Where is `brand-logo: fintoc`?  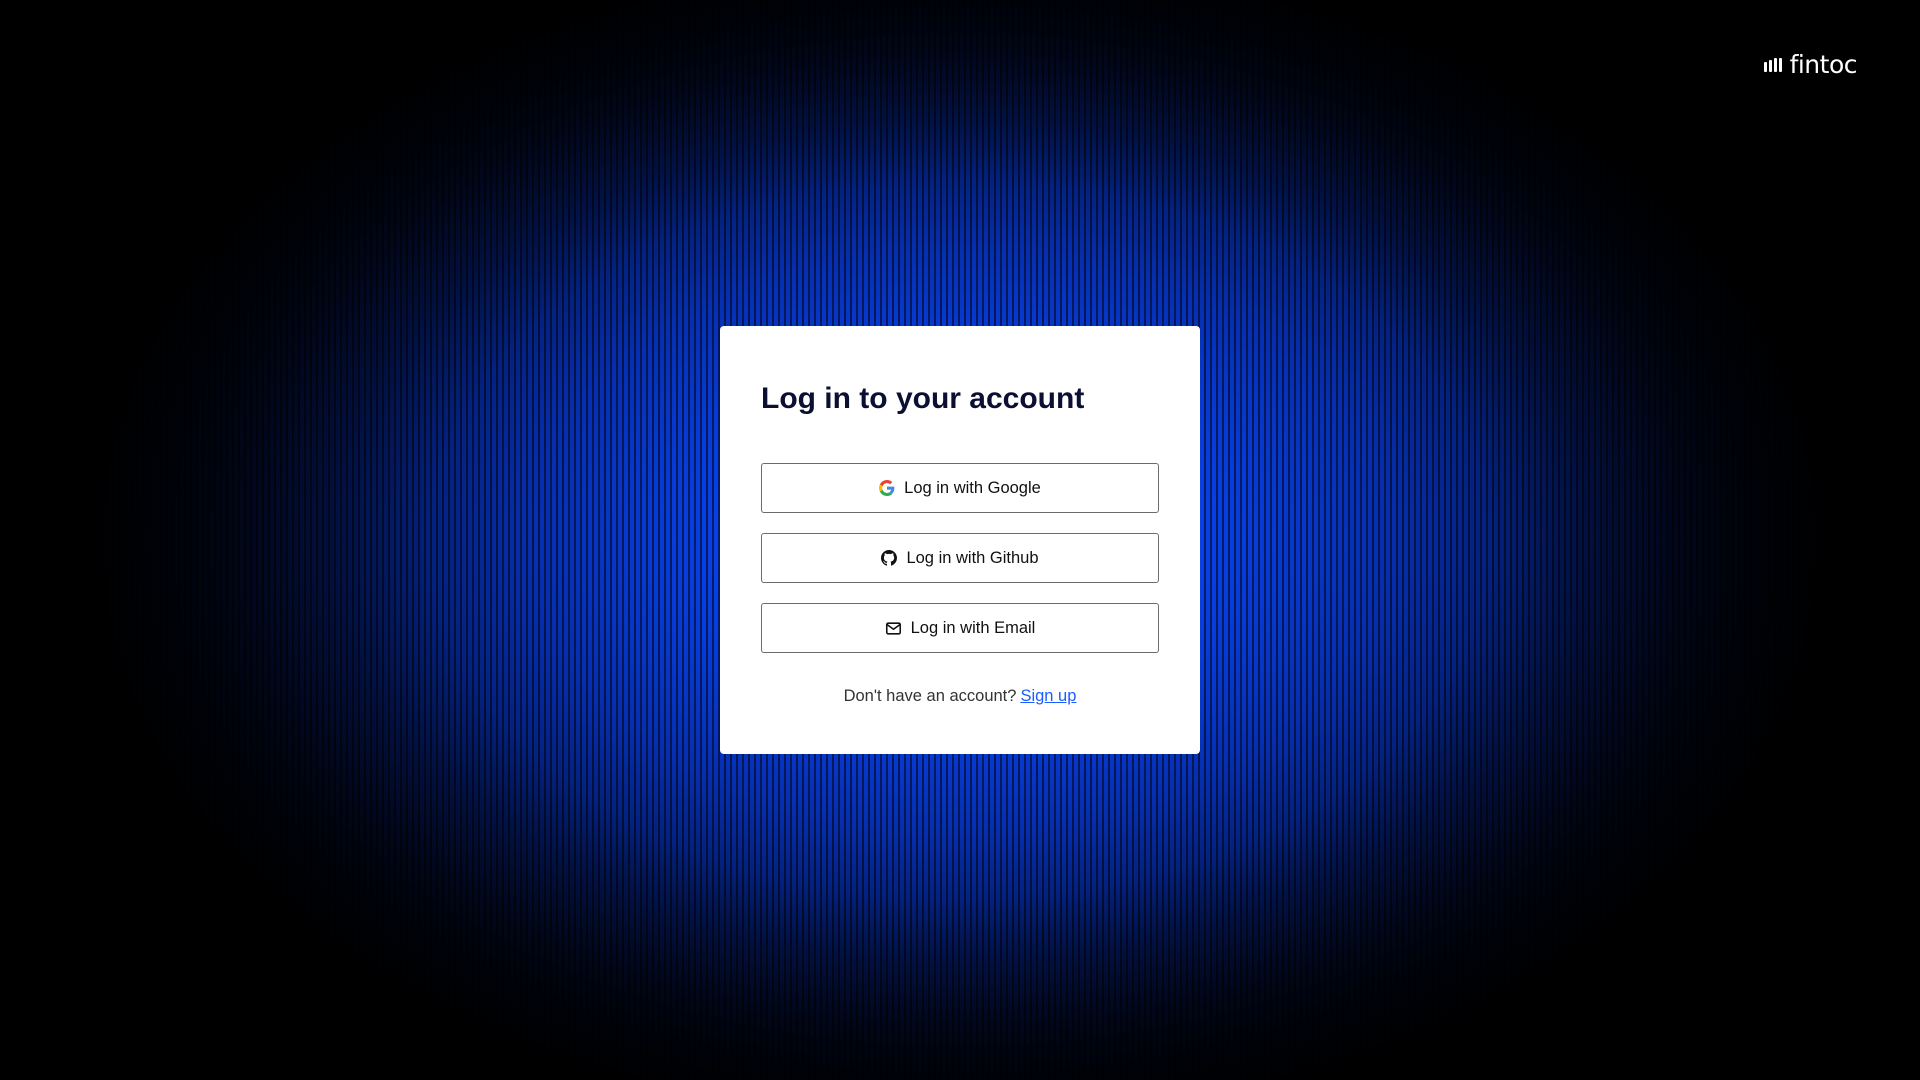 brand-logo: fintoc is located at coordinates (1810, 64).